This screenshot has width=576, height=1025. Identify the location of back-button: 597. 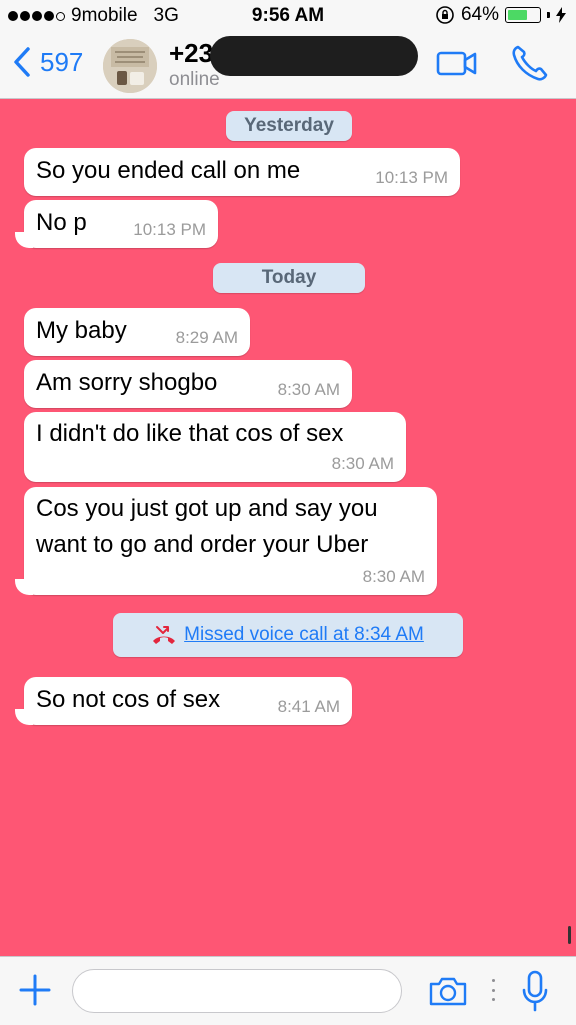
(47, 62).